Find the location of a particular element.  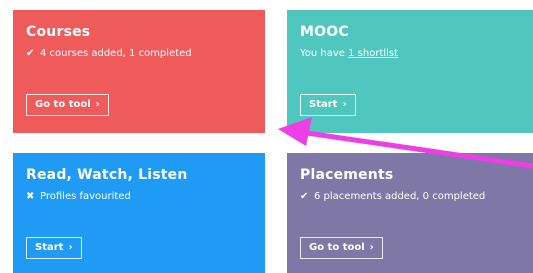

read-watch-listen-status-text: Profiles favourited is located at coordinates (85, 196).